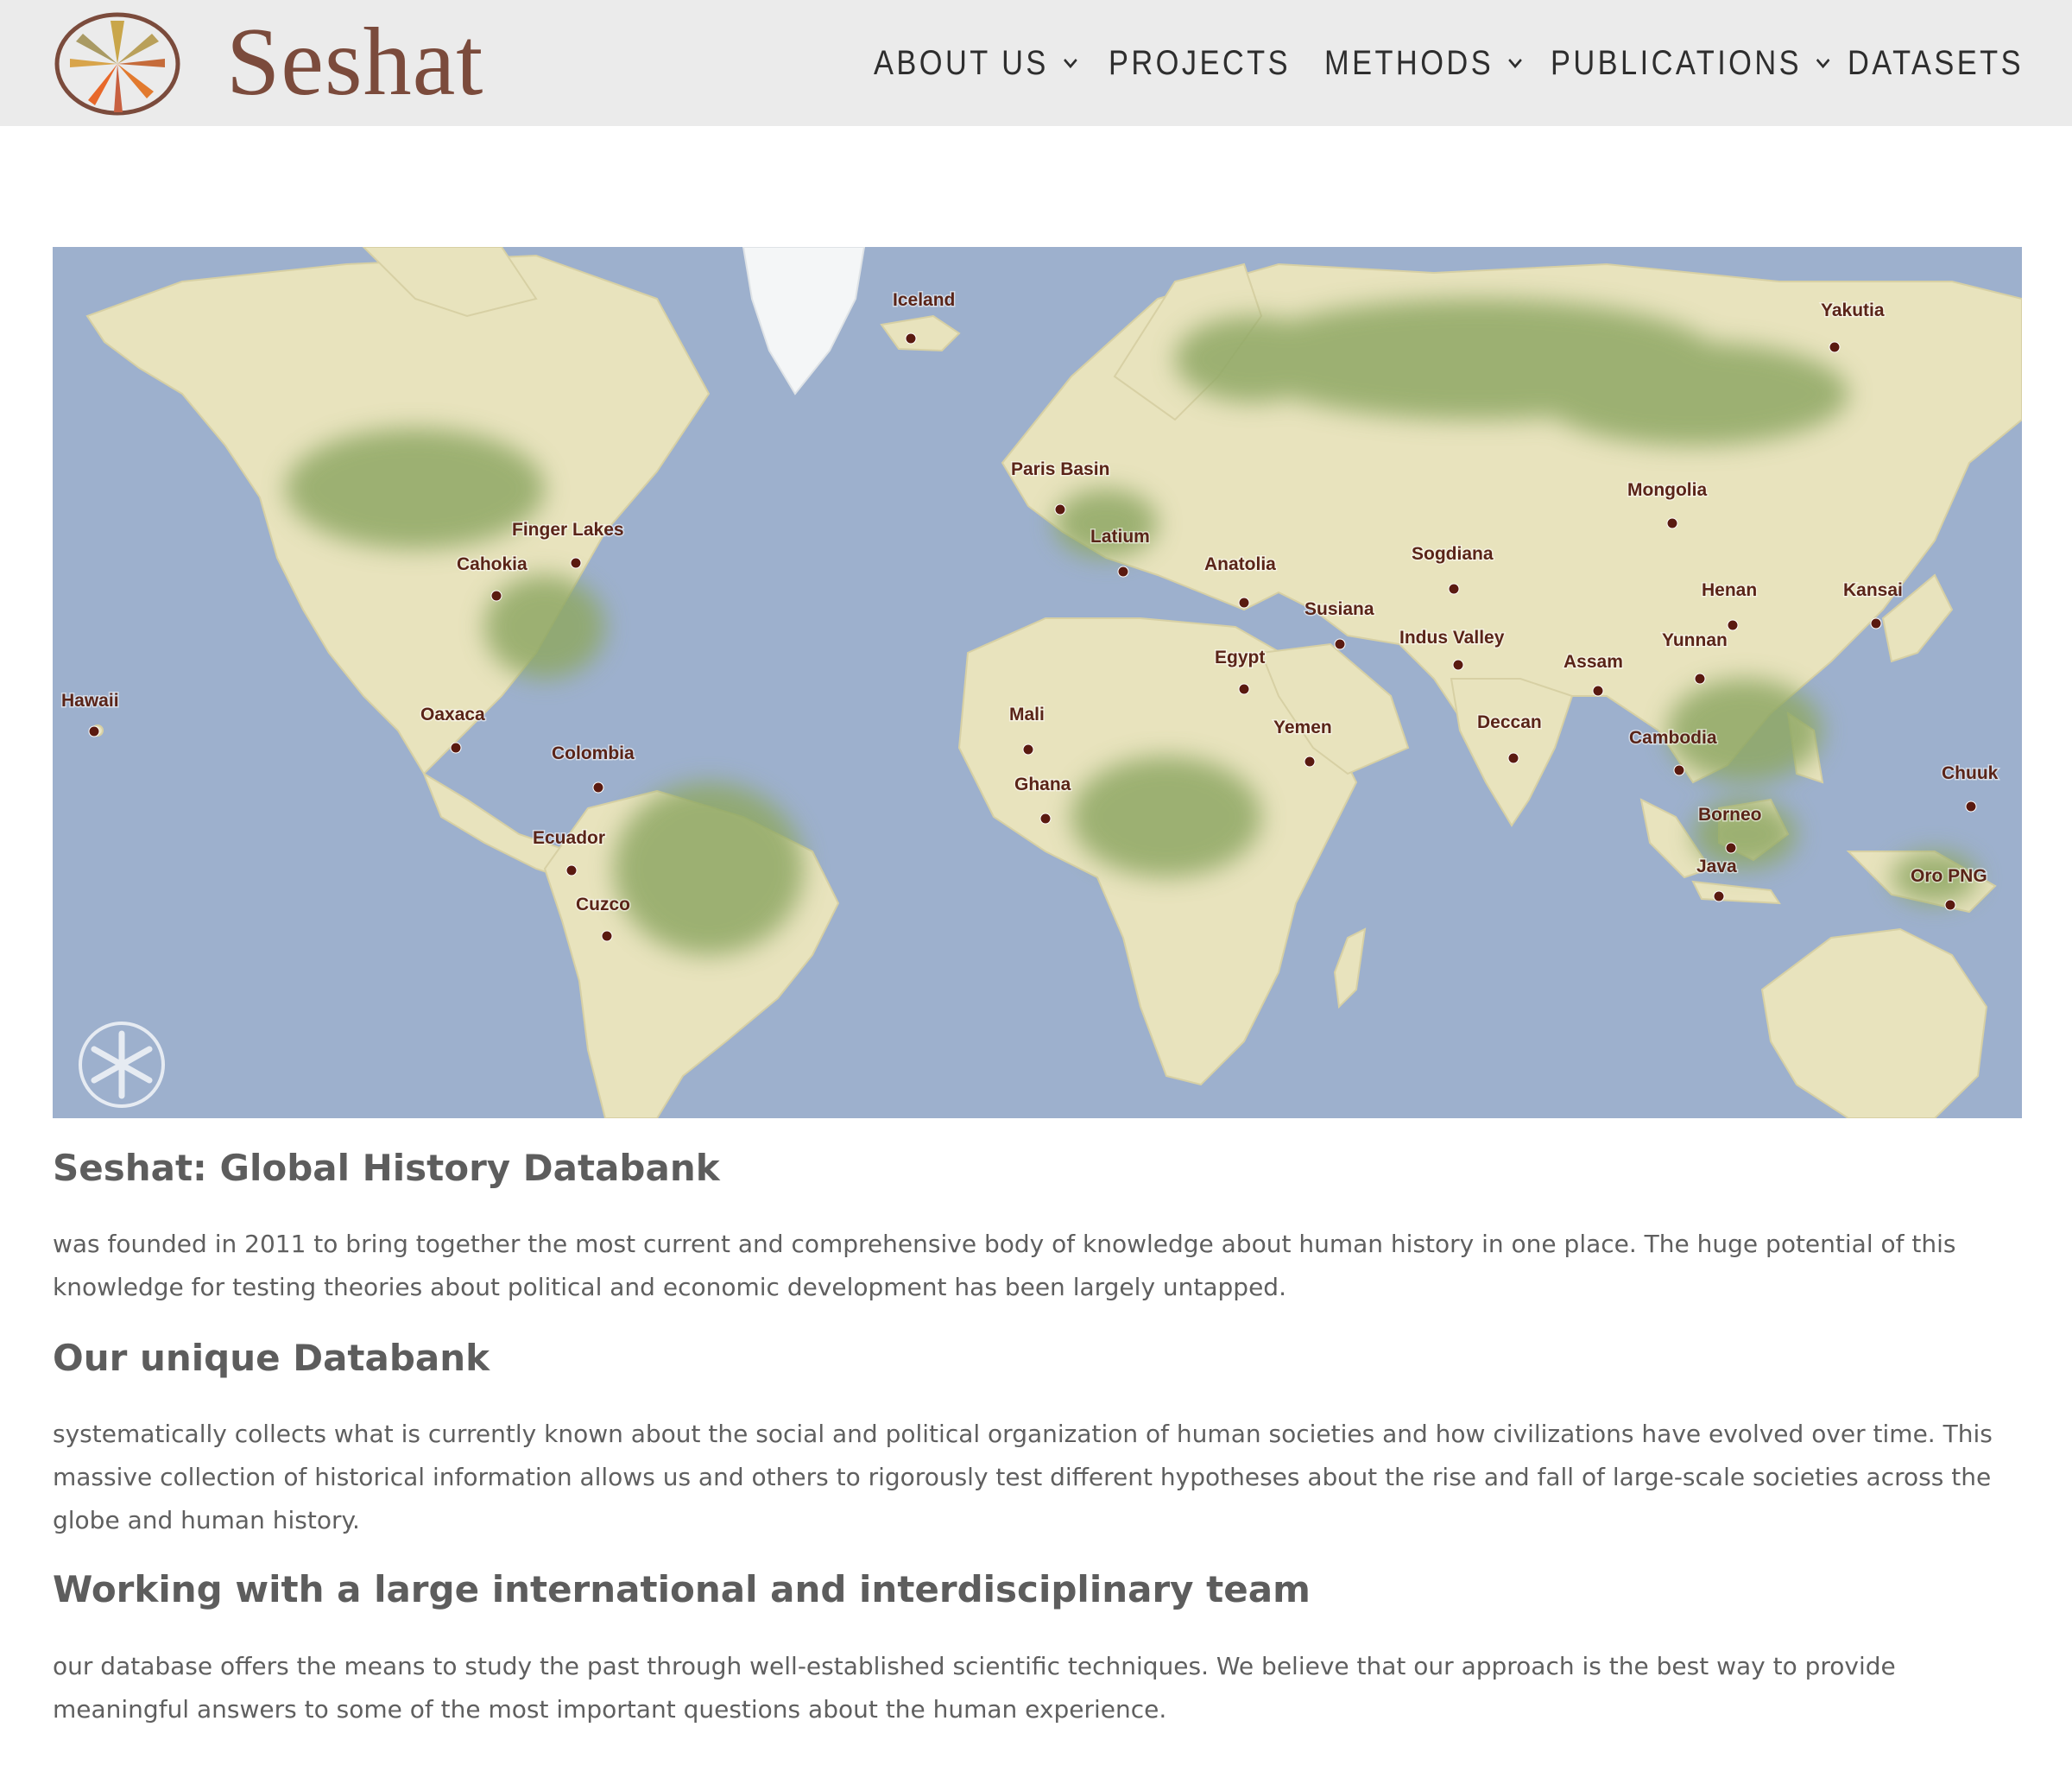 The image size is (2072, 1765). I want to click on map-marker-ghana, so click(1045, 819).